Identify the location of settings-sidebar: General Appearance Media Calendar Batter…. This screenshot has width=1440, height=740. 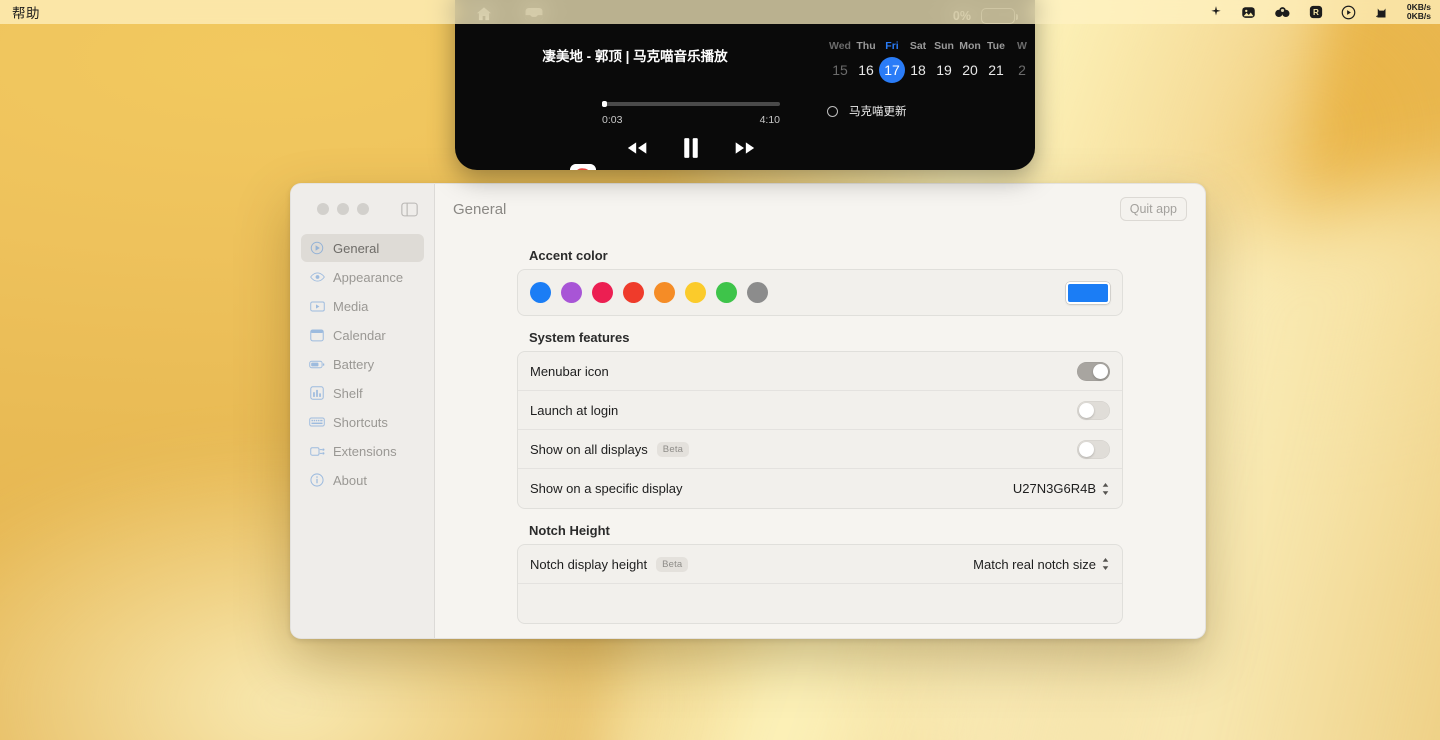
(363, 411).